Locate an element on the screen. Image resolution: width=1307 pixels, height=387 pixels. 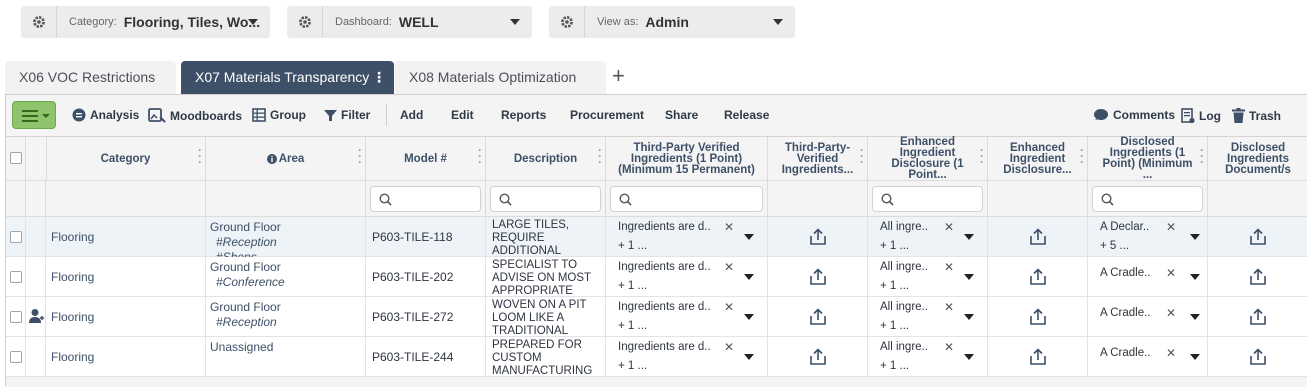
view-as-dropdown: View as: Admin is located at coordinates (672, 22).